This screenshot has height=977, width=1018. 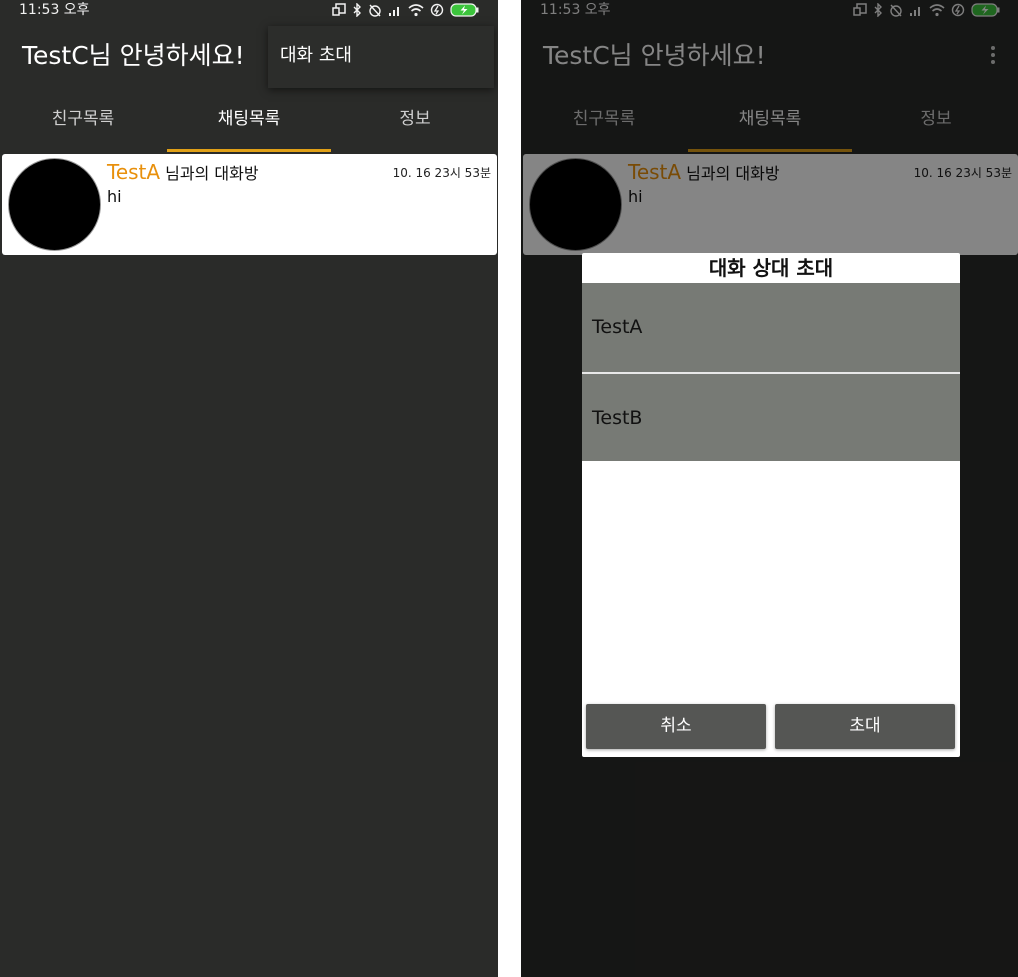 I want to click on tab-friends: 친구목록, so click(x=83, y=122).